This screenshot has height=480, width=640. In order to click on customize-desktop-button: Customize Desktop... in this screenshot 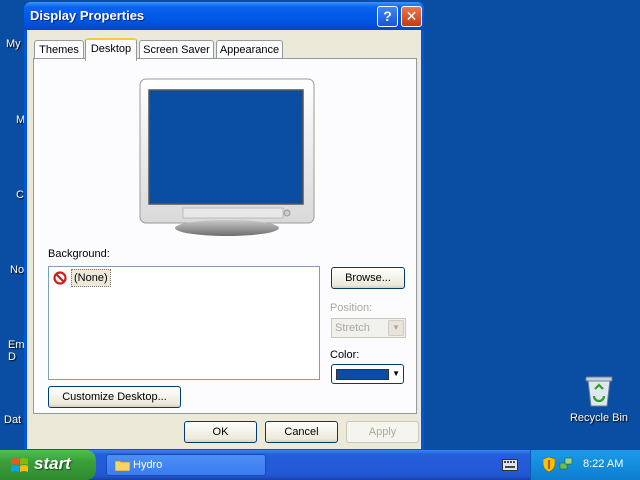, I will do `click(114, 397)`.